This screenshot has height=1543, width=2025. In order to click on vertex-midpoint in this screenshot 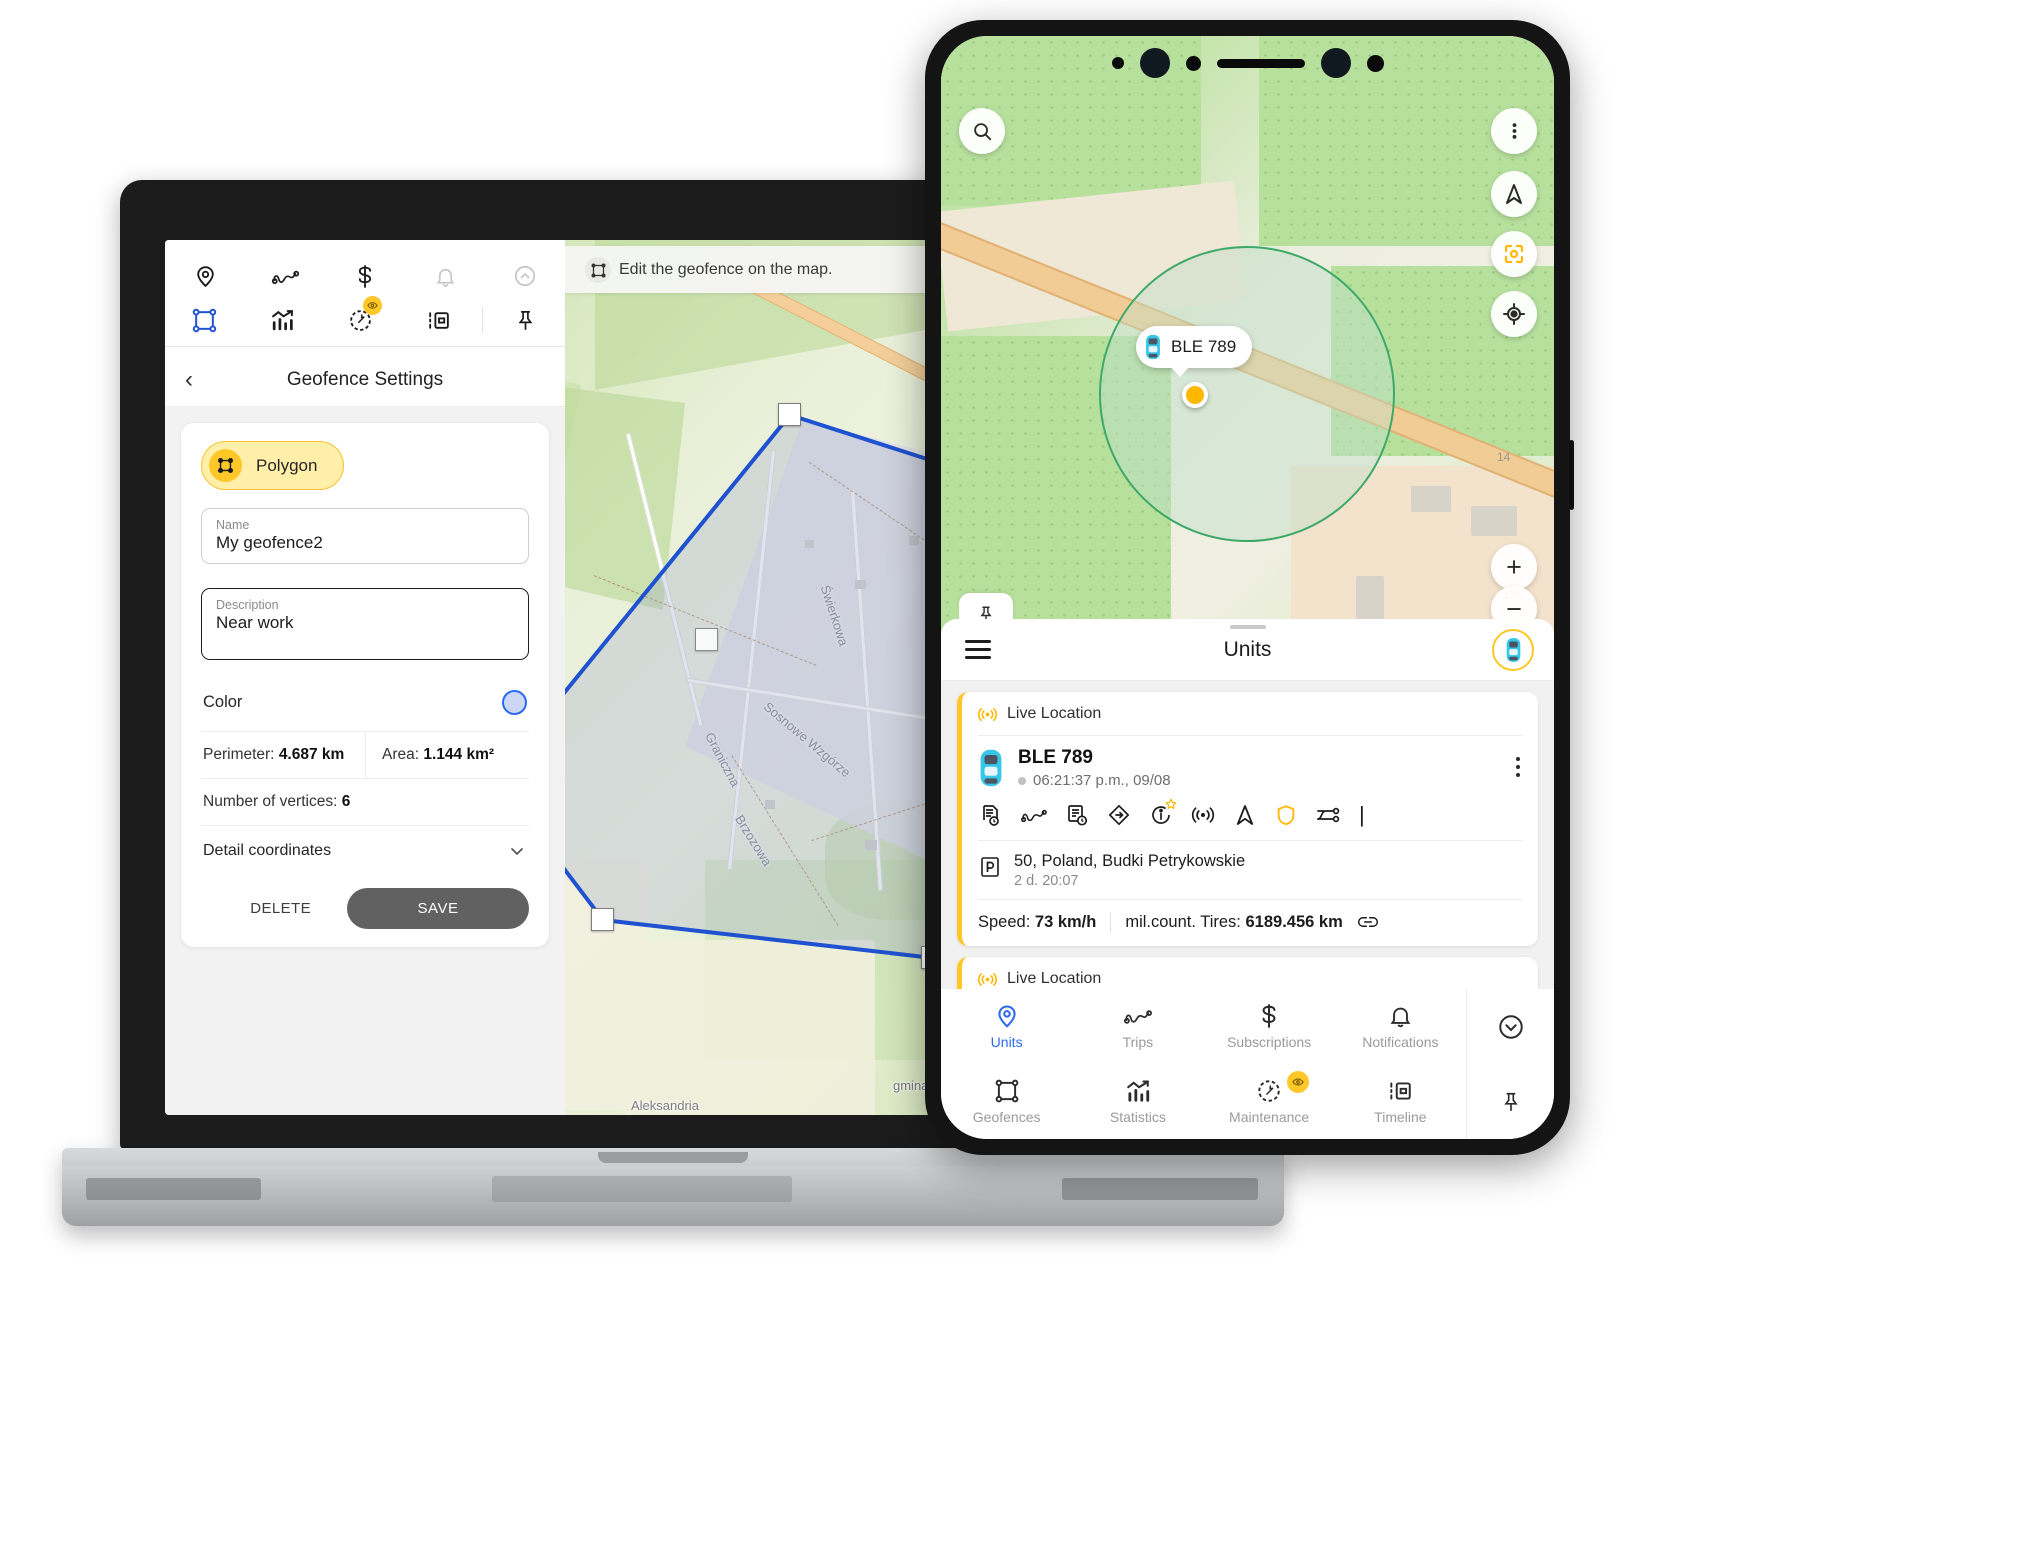, I will do `click(706, 639)`.